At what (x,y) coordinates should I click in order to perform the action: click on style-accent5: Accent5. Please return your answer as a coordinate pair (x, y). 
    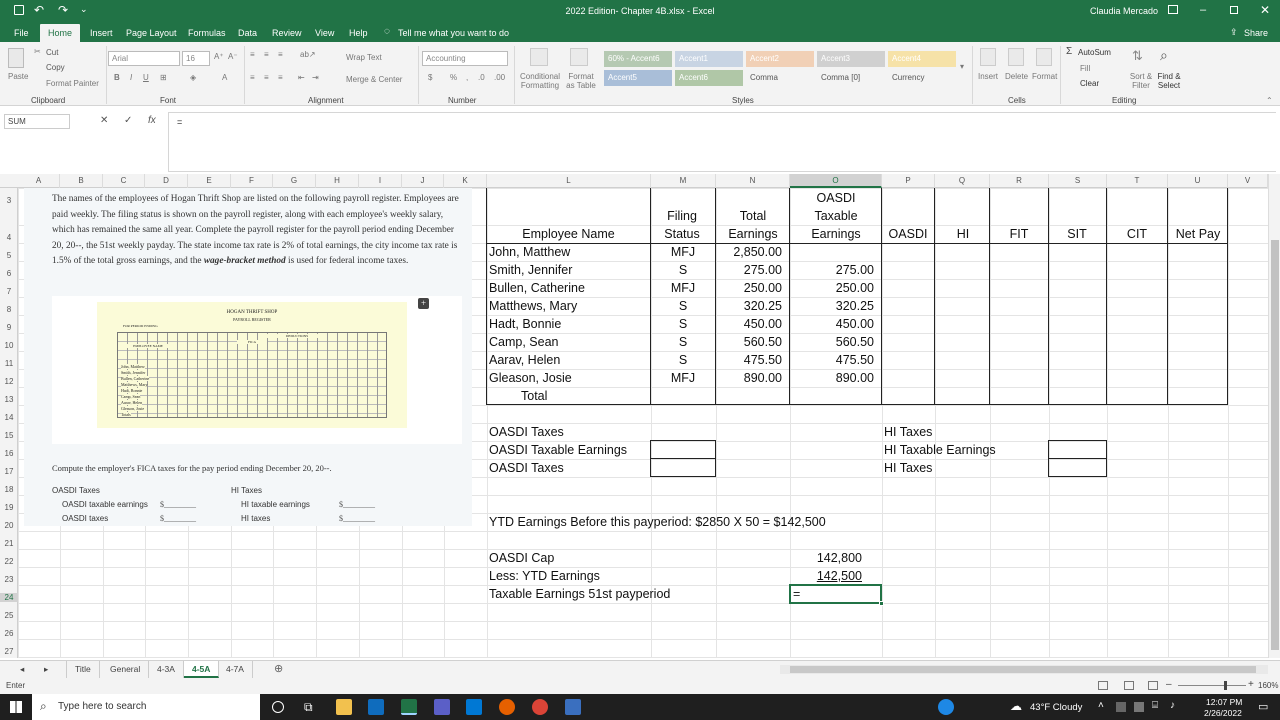
    Looking at the image, I should click on (638, 78).